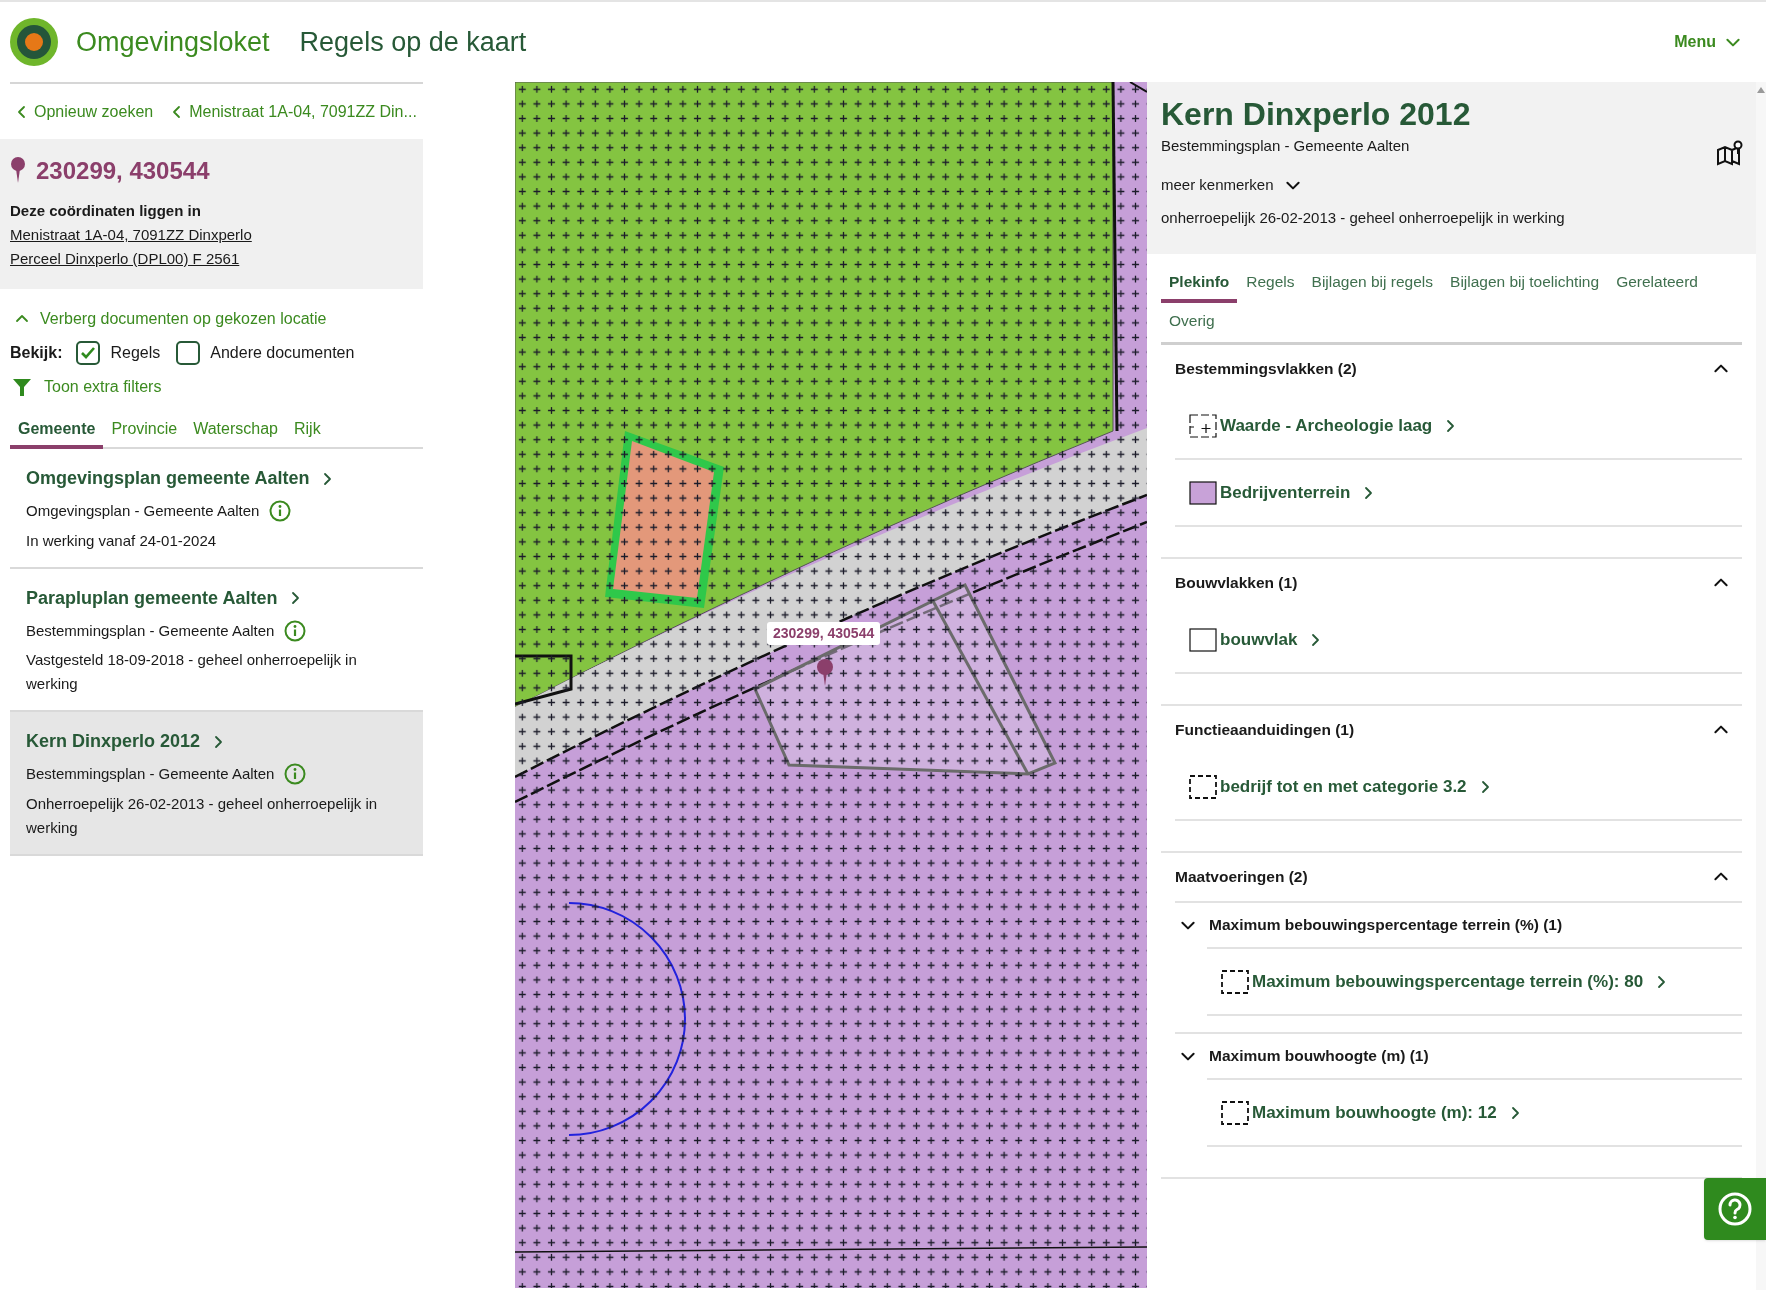 The width and height of the screenshot is (1766, 1290). Describe the element at coordinates (173, 42) in the screenshot. I see `site-title: Omgevingsloket` at that location.